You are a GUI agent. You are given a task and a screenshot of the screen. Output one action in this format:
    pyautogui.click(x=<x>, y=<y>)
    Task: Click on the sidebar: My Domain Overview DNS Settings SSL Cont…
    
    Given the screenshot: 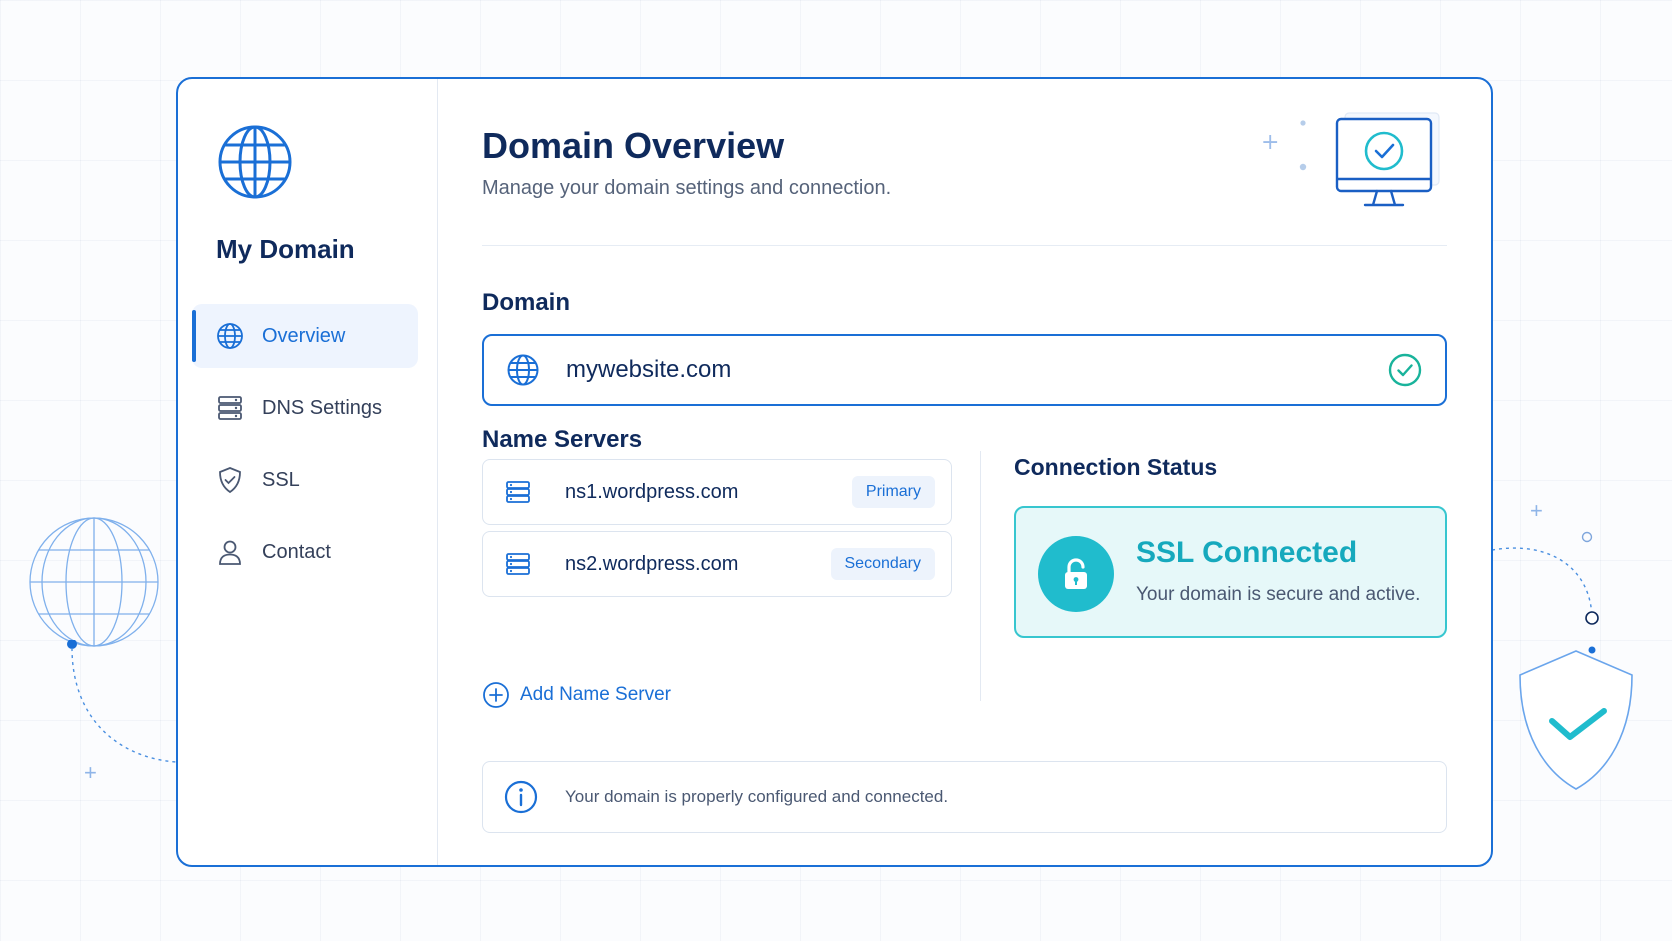 What is the action you would take?
    pyautogui.click(x=308, y=472)
    